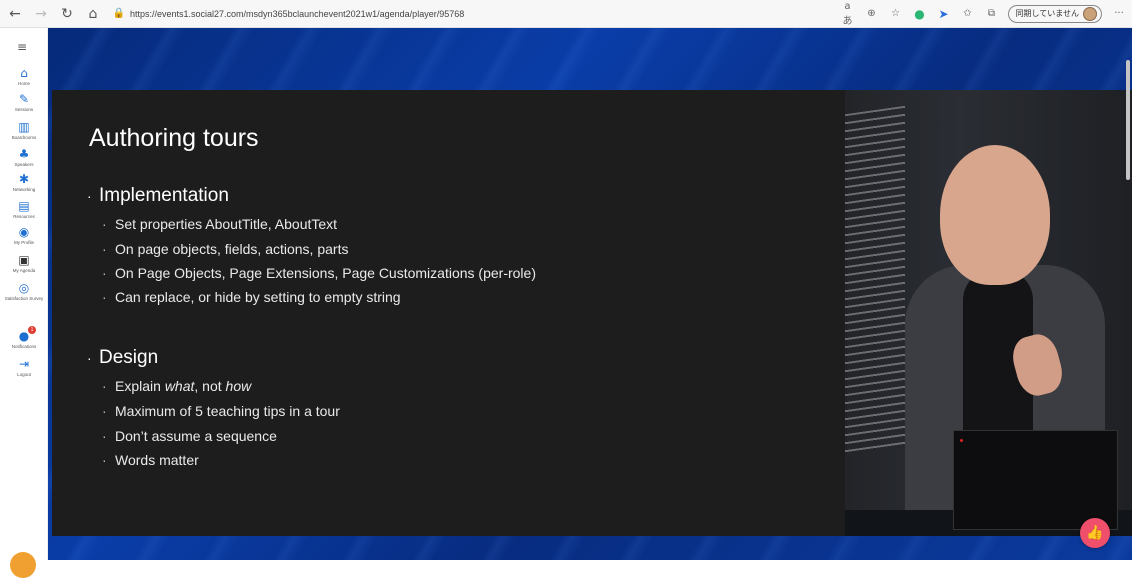  Describe the element at coordinates (991, 13) in the screenshot. I see `collections-icon: ⧉` at that location.